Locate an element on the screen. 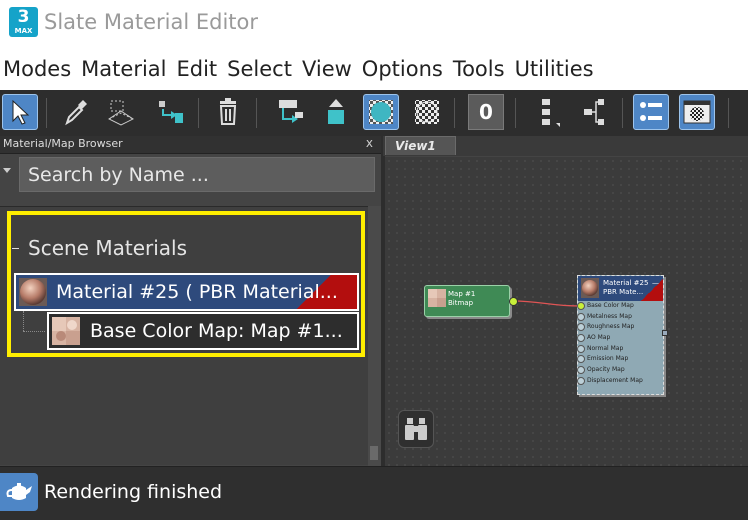  map-node-title: Map #1 is located at coordinates (462, 294).